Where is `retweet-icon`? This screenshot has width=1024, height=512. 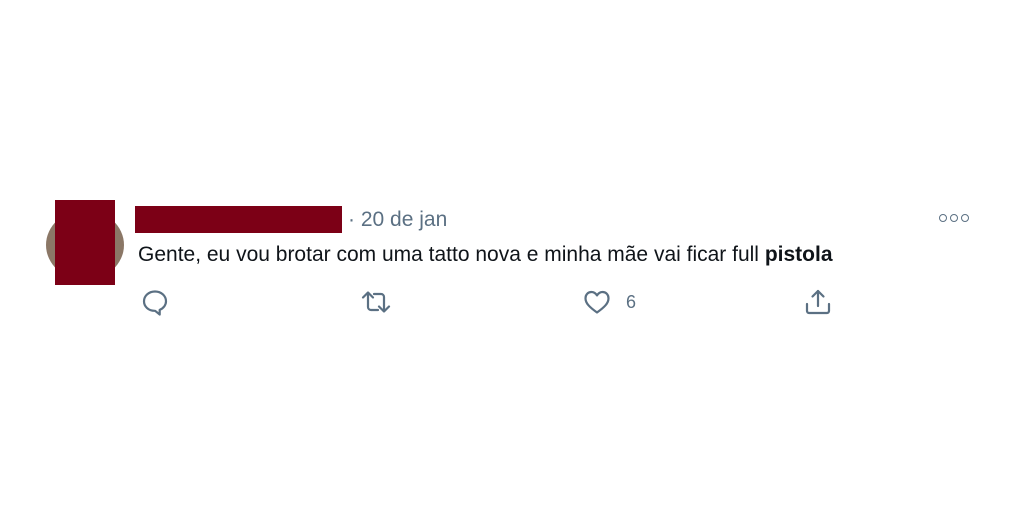 retweet-icon is located at coordinates (376, 302).